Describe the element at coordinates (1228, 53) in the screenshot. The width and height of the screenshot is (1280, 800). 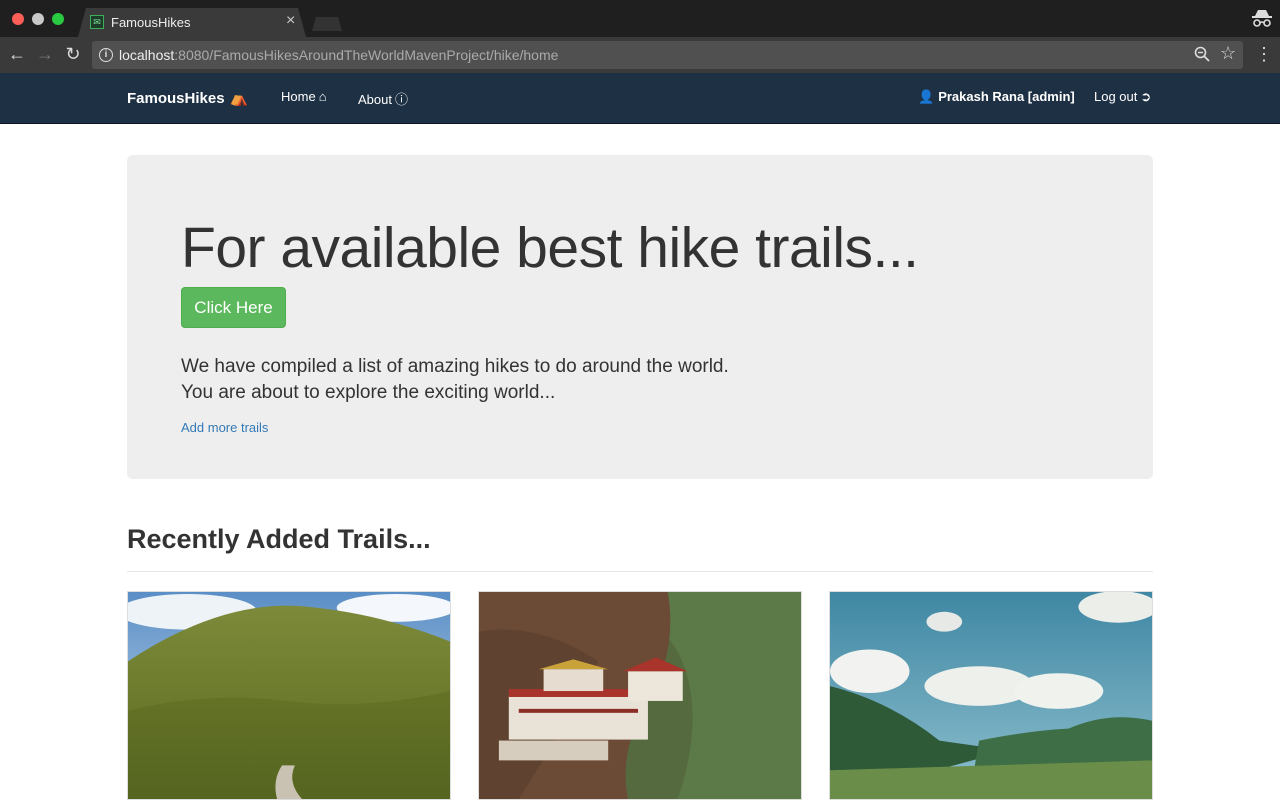
I see `bookmark-star-icon: ☆` at that location.